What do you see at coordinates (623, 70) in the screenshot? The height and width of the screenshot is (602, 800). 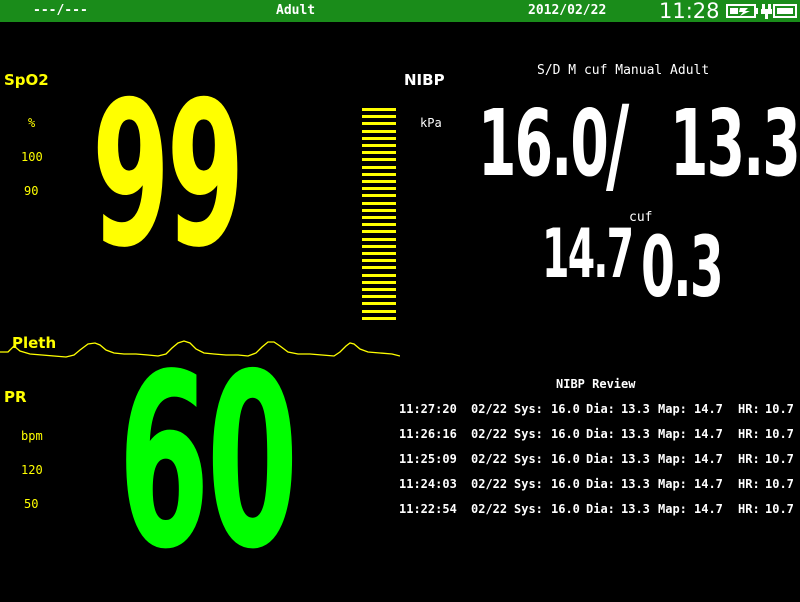 I see `nibp-mode: S/D M cuf Manual Adult` at bounding box center [623, 70].